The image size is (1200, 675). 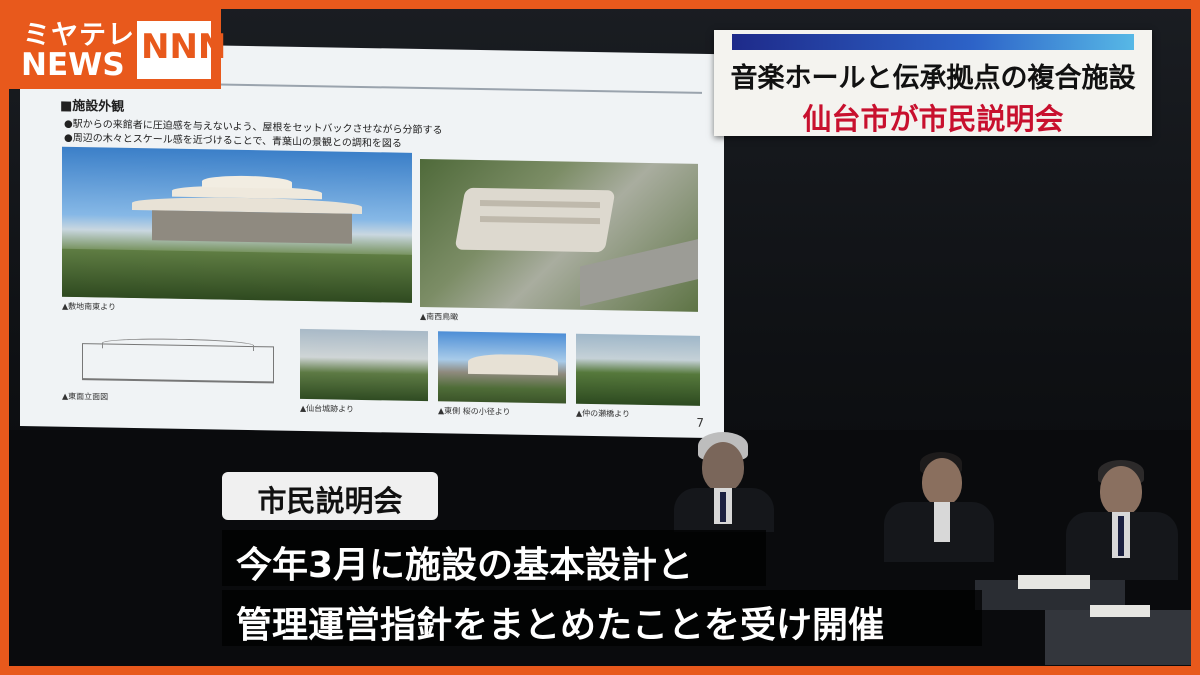 I want to click on slide-heading: ■施設外観, so click(x=92, y=106).